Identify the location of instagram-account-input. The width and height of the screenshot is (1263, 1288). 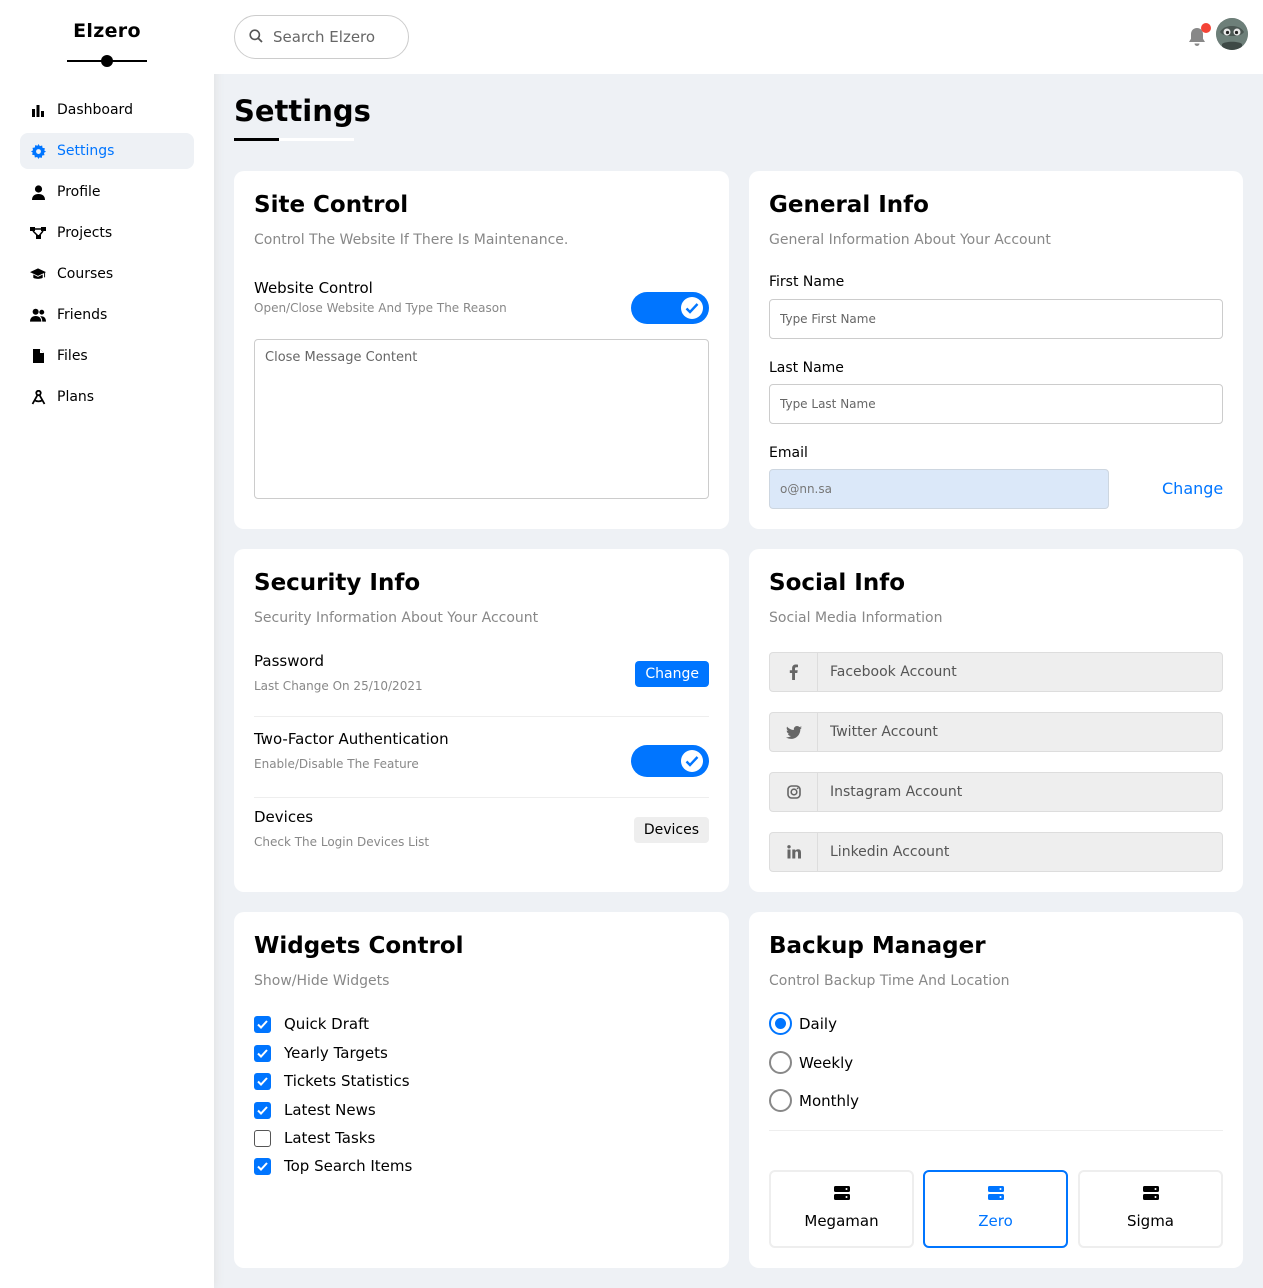
(1020, 792).